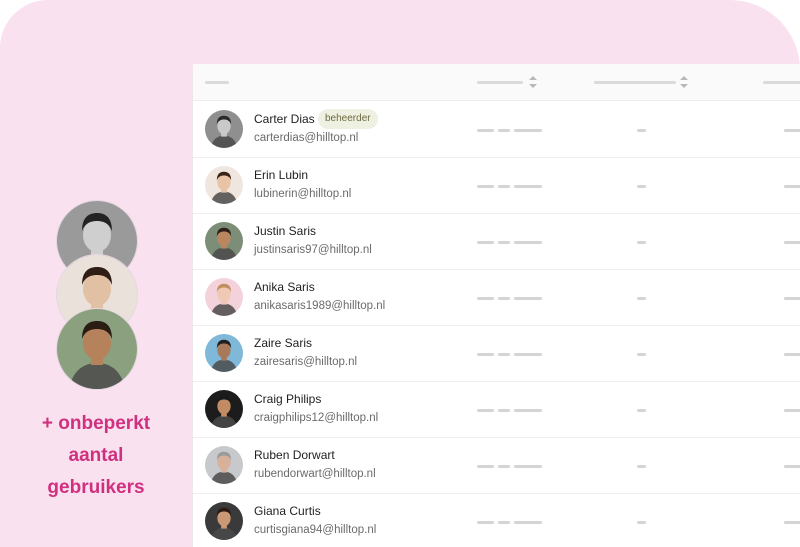  I want to click on table-row: Justin Saris justinsaris97@hilltop.nl, so click(496, 241).